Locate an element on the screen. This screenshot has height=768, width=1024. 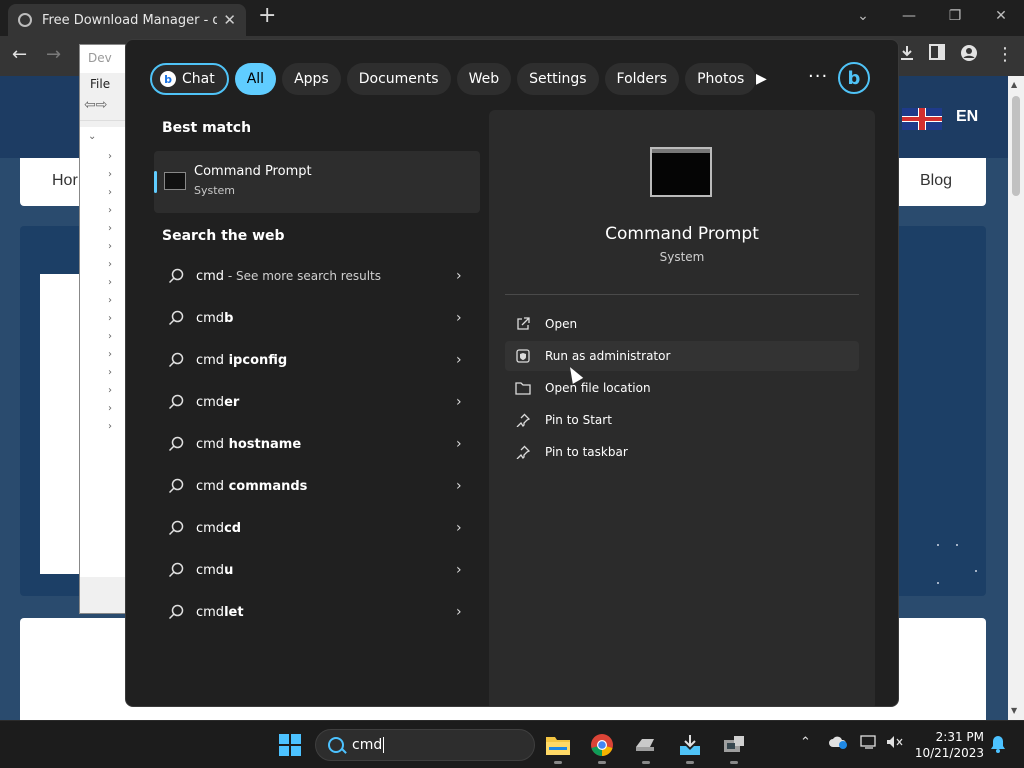
taskbar: cmd ⌃ 2:31 PM 10/21/2023 is located at coordinates (512, 744).